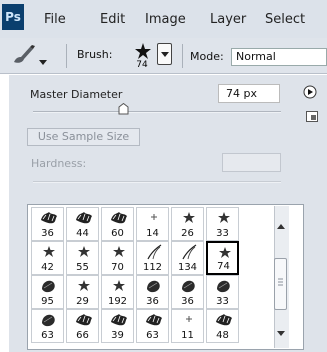 Image resolution: width=327 pixels, height=352 pixels. What do you see at coordinates (82, 335) in the screenshot?
I see `brush-preset-size: 66` at bounding box center [82, 335].